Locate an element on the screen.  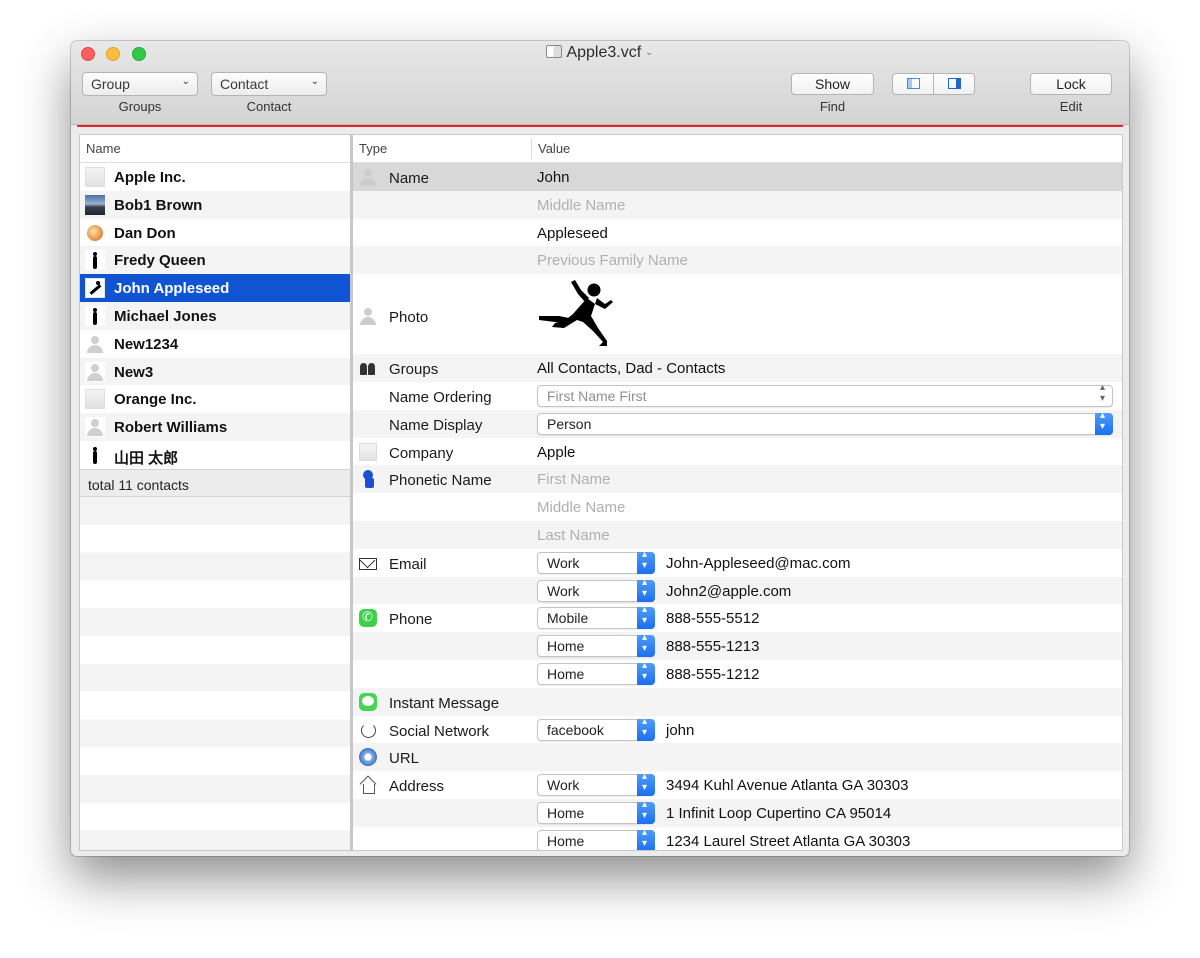
name-ordering-select: First Name First is located at coordinates (825, 394).